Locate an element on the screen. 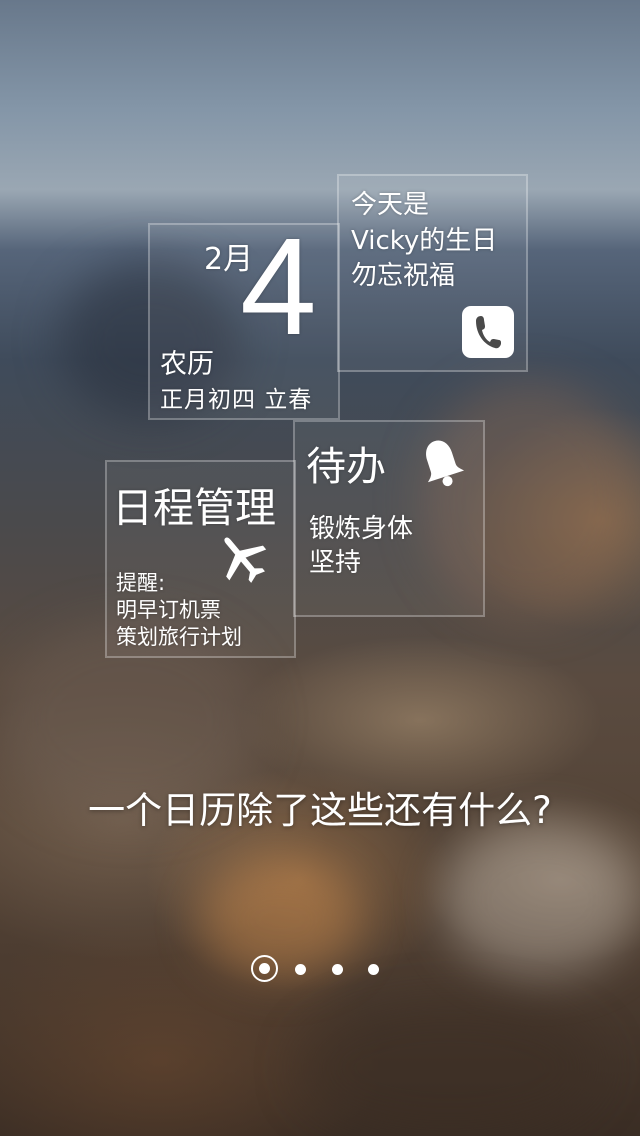 Image resolution: width=640 pixels, height=1136 pixels. page-indicator is located at coordinates (320, 970).